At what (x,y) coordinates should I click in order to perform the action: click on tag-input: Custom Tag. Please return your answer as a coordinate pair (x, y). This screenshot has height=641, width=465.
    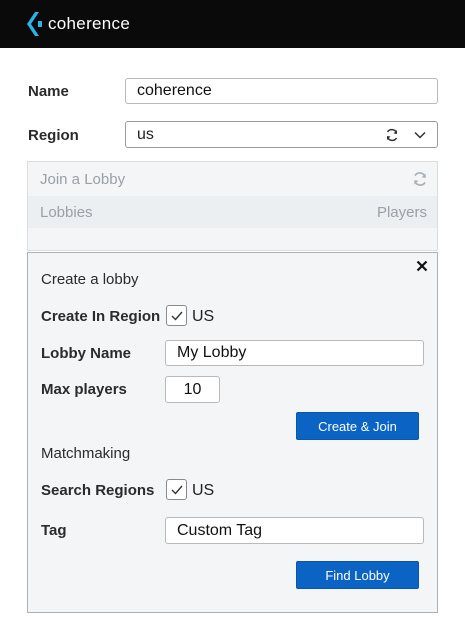
    Looking at the image, I should click on (294, 530).